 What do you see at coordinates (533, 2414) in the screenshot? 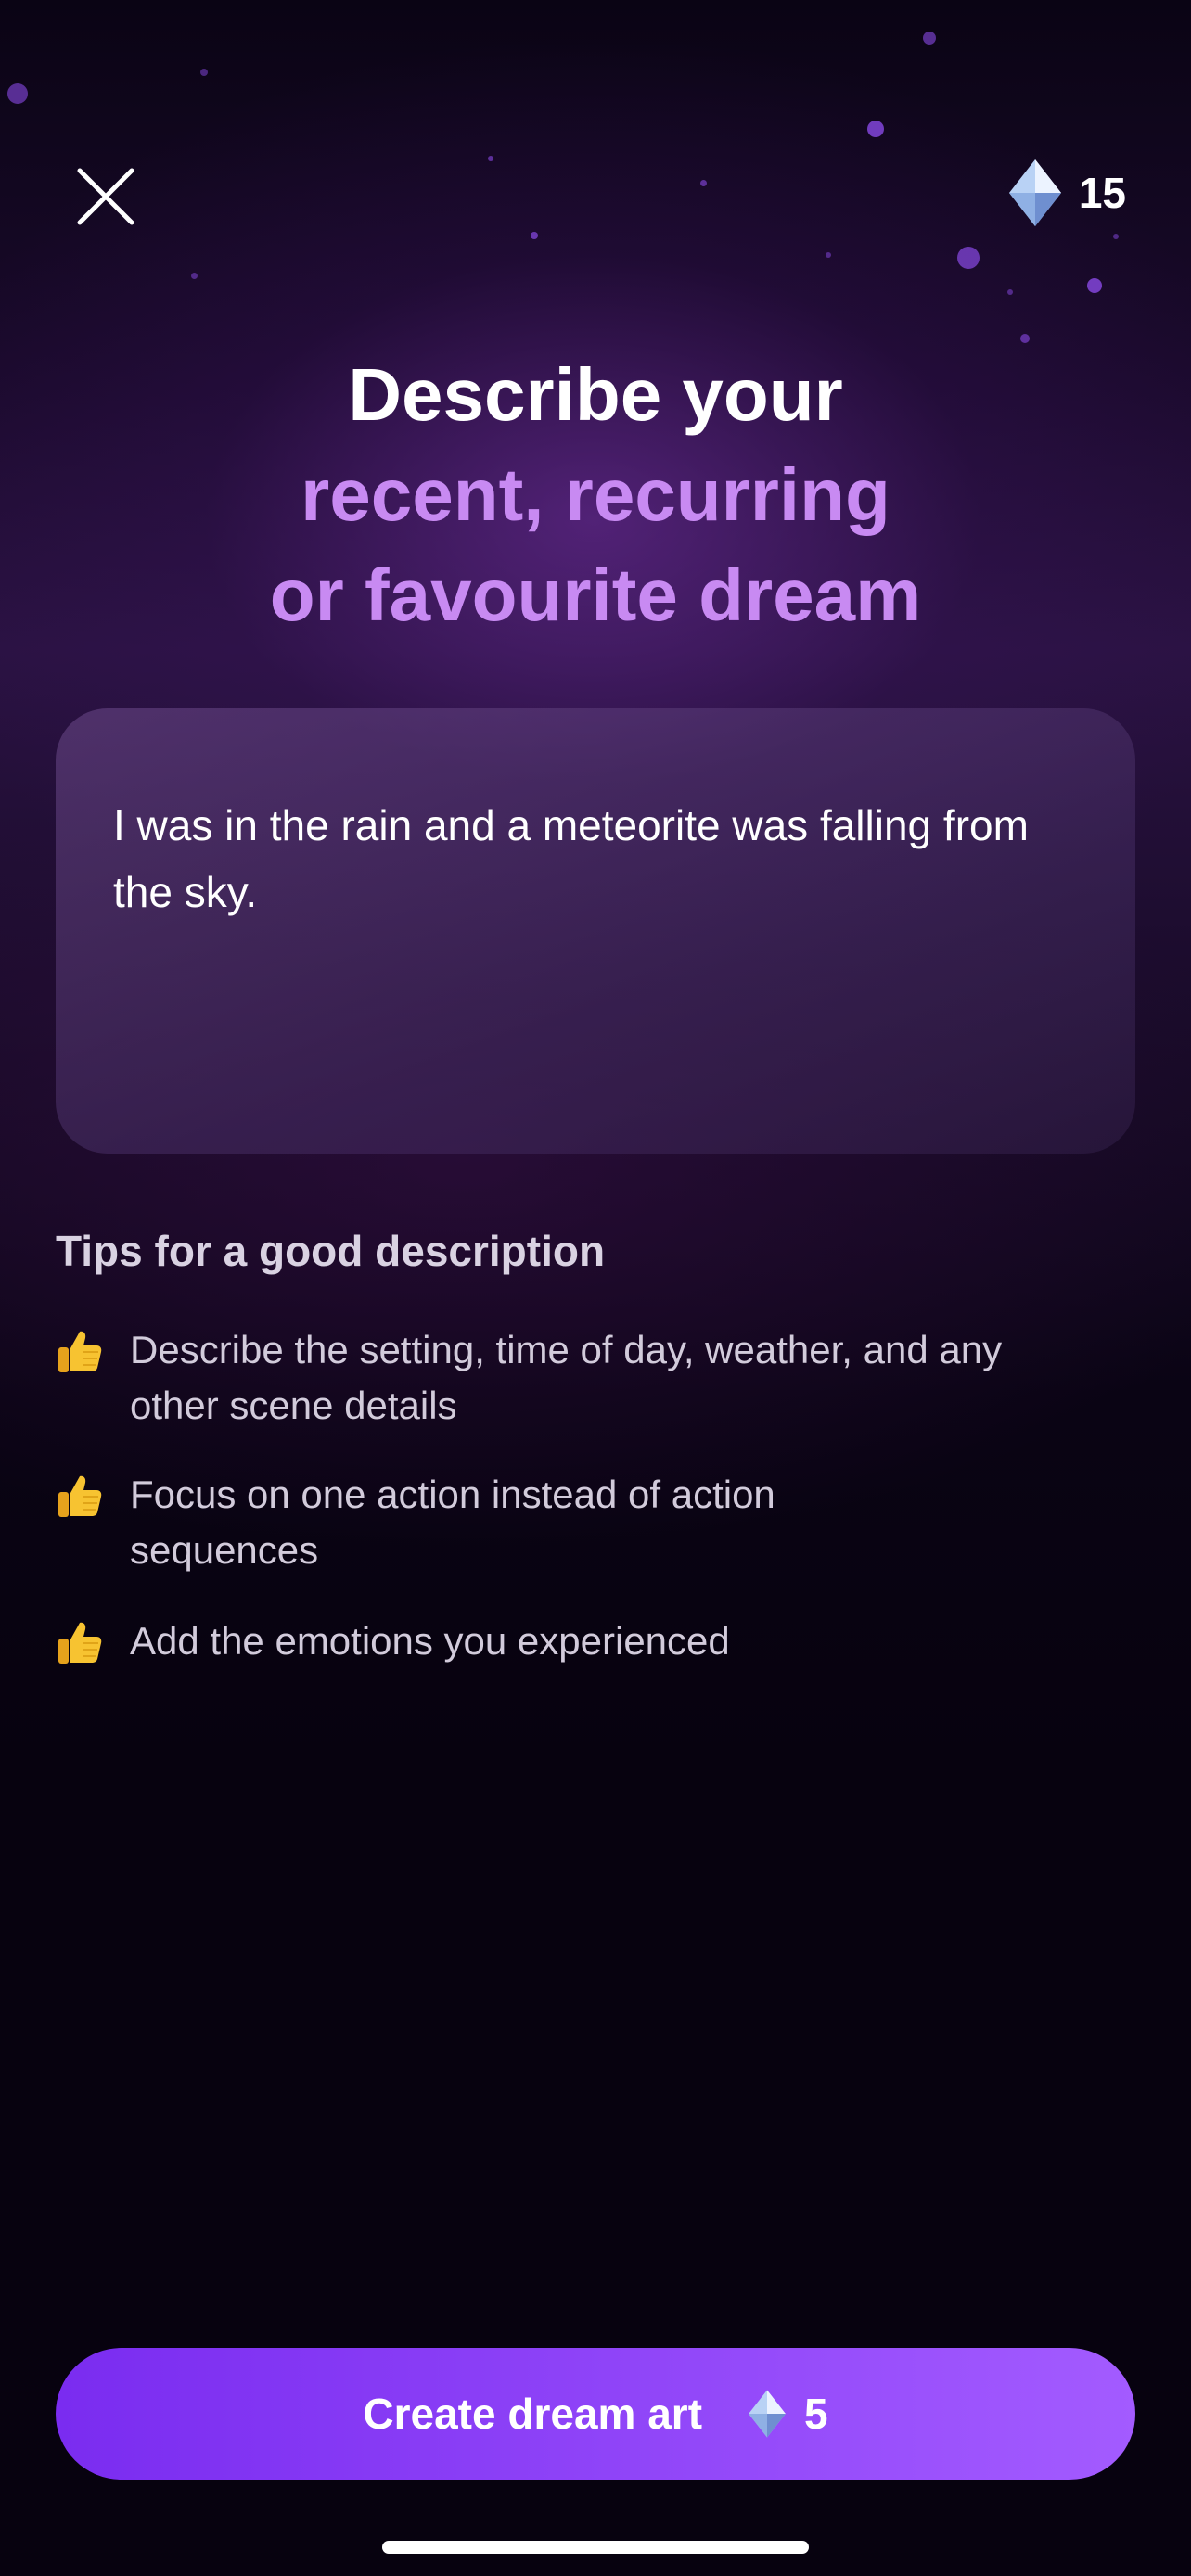
I see `create-dream-art-label: Create dream art` at bounding box center [533, 2414].